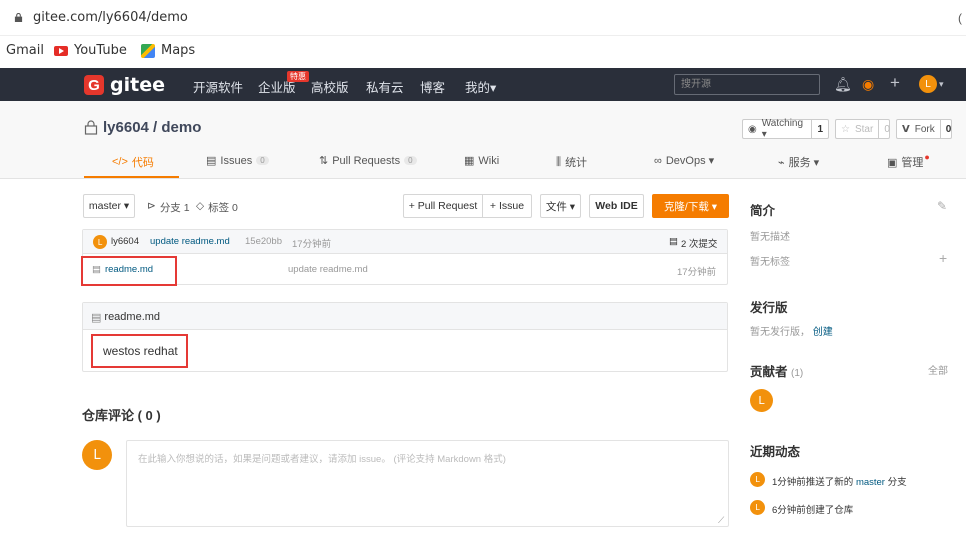 This screenshot has width=966, height=537. Describe the element at coordinates (61, 50) in the screenshot. I see `youtube-icon` at that location.